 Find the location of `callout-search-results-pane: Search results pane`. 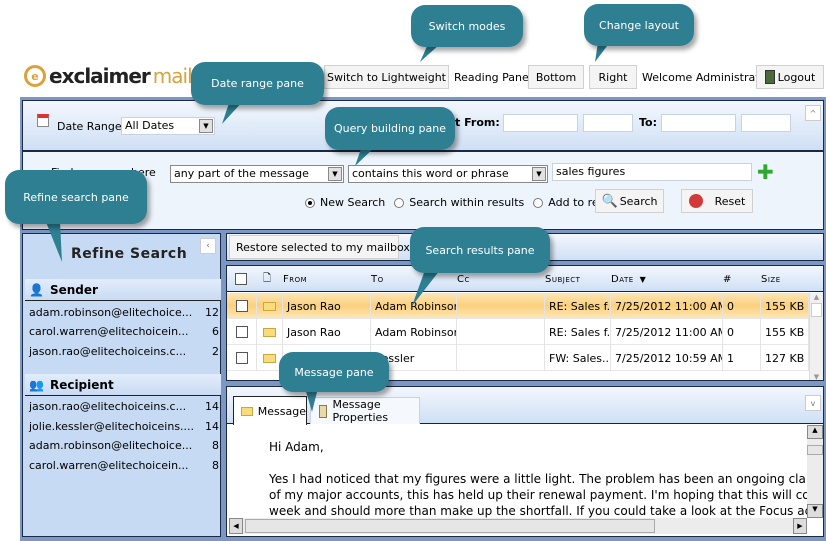

callout-search-results-pane: Search results pane is located at coordinates (480, 250).